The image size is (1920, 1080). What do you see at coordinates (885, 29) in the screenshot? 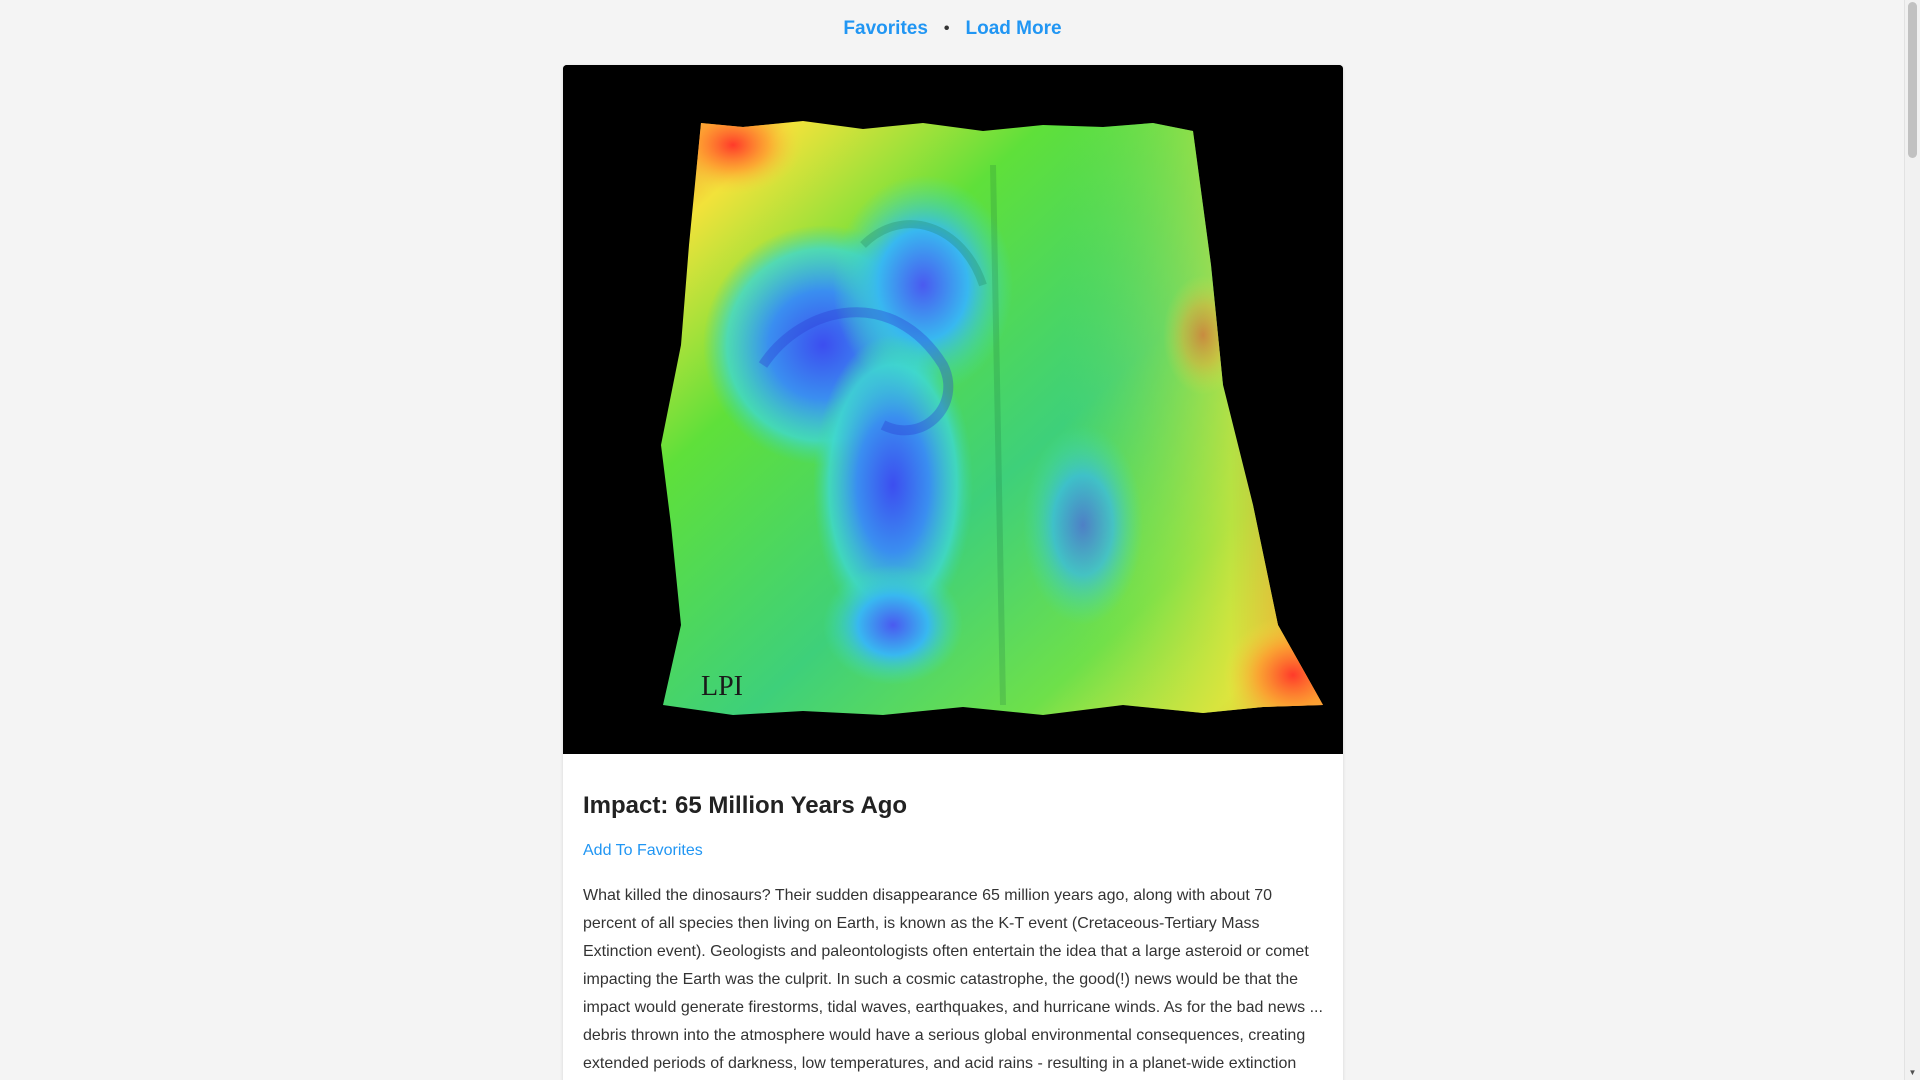
I see `favorites-link: Favorites` at bounding box center [885, 29].